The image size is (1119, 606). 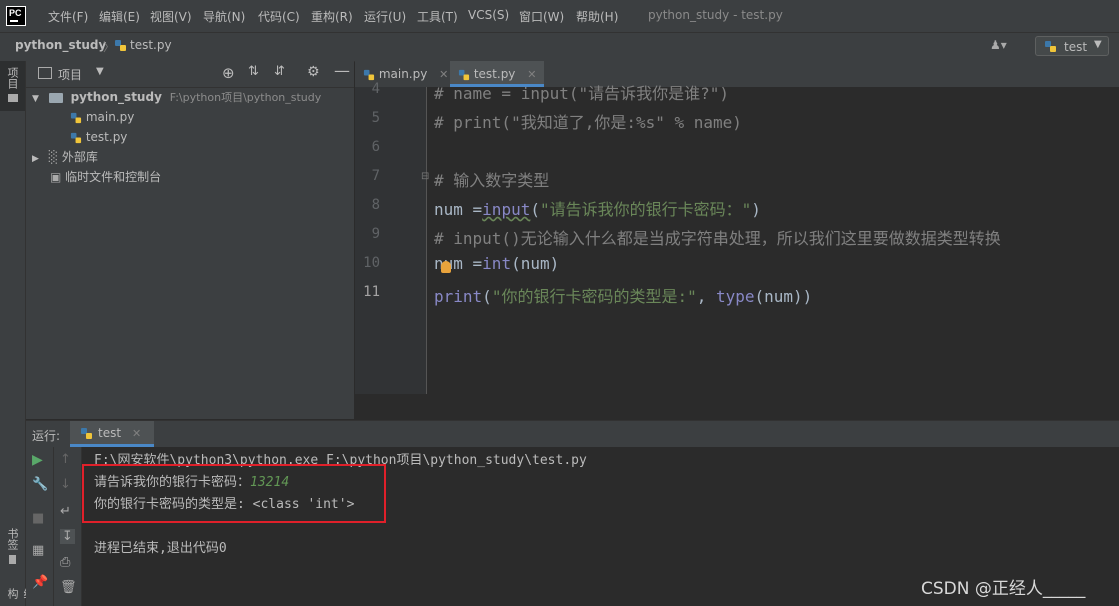 What do you see at coordinates (136, 433) in the screenshot?
I see `close-icon: ✕` at bounding box center [136, 433].